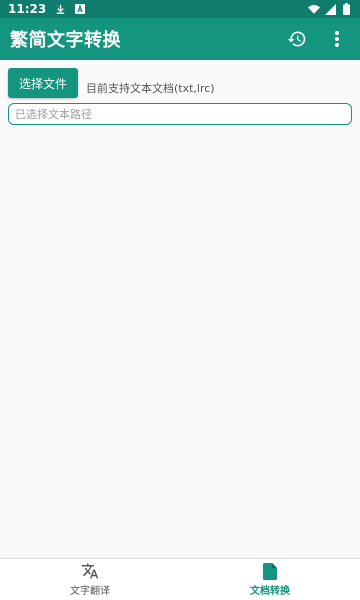 This screenshot has height=600, width=360. Describe the element at coordinates (270, 591) in the screenshot. I see `nav-label-document-convert: 文档转换` at that location.